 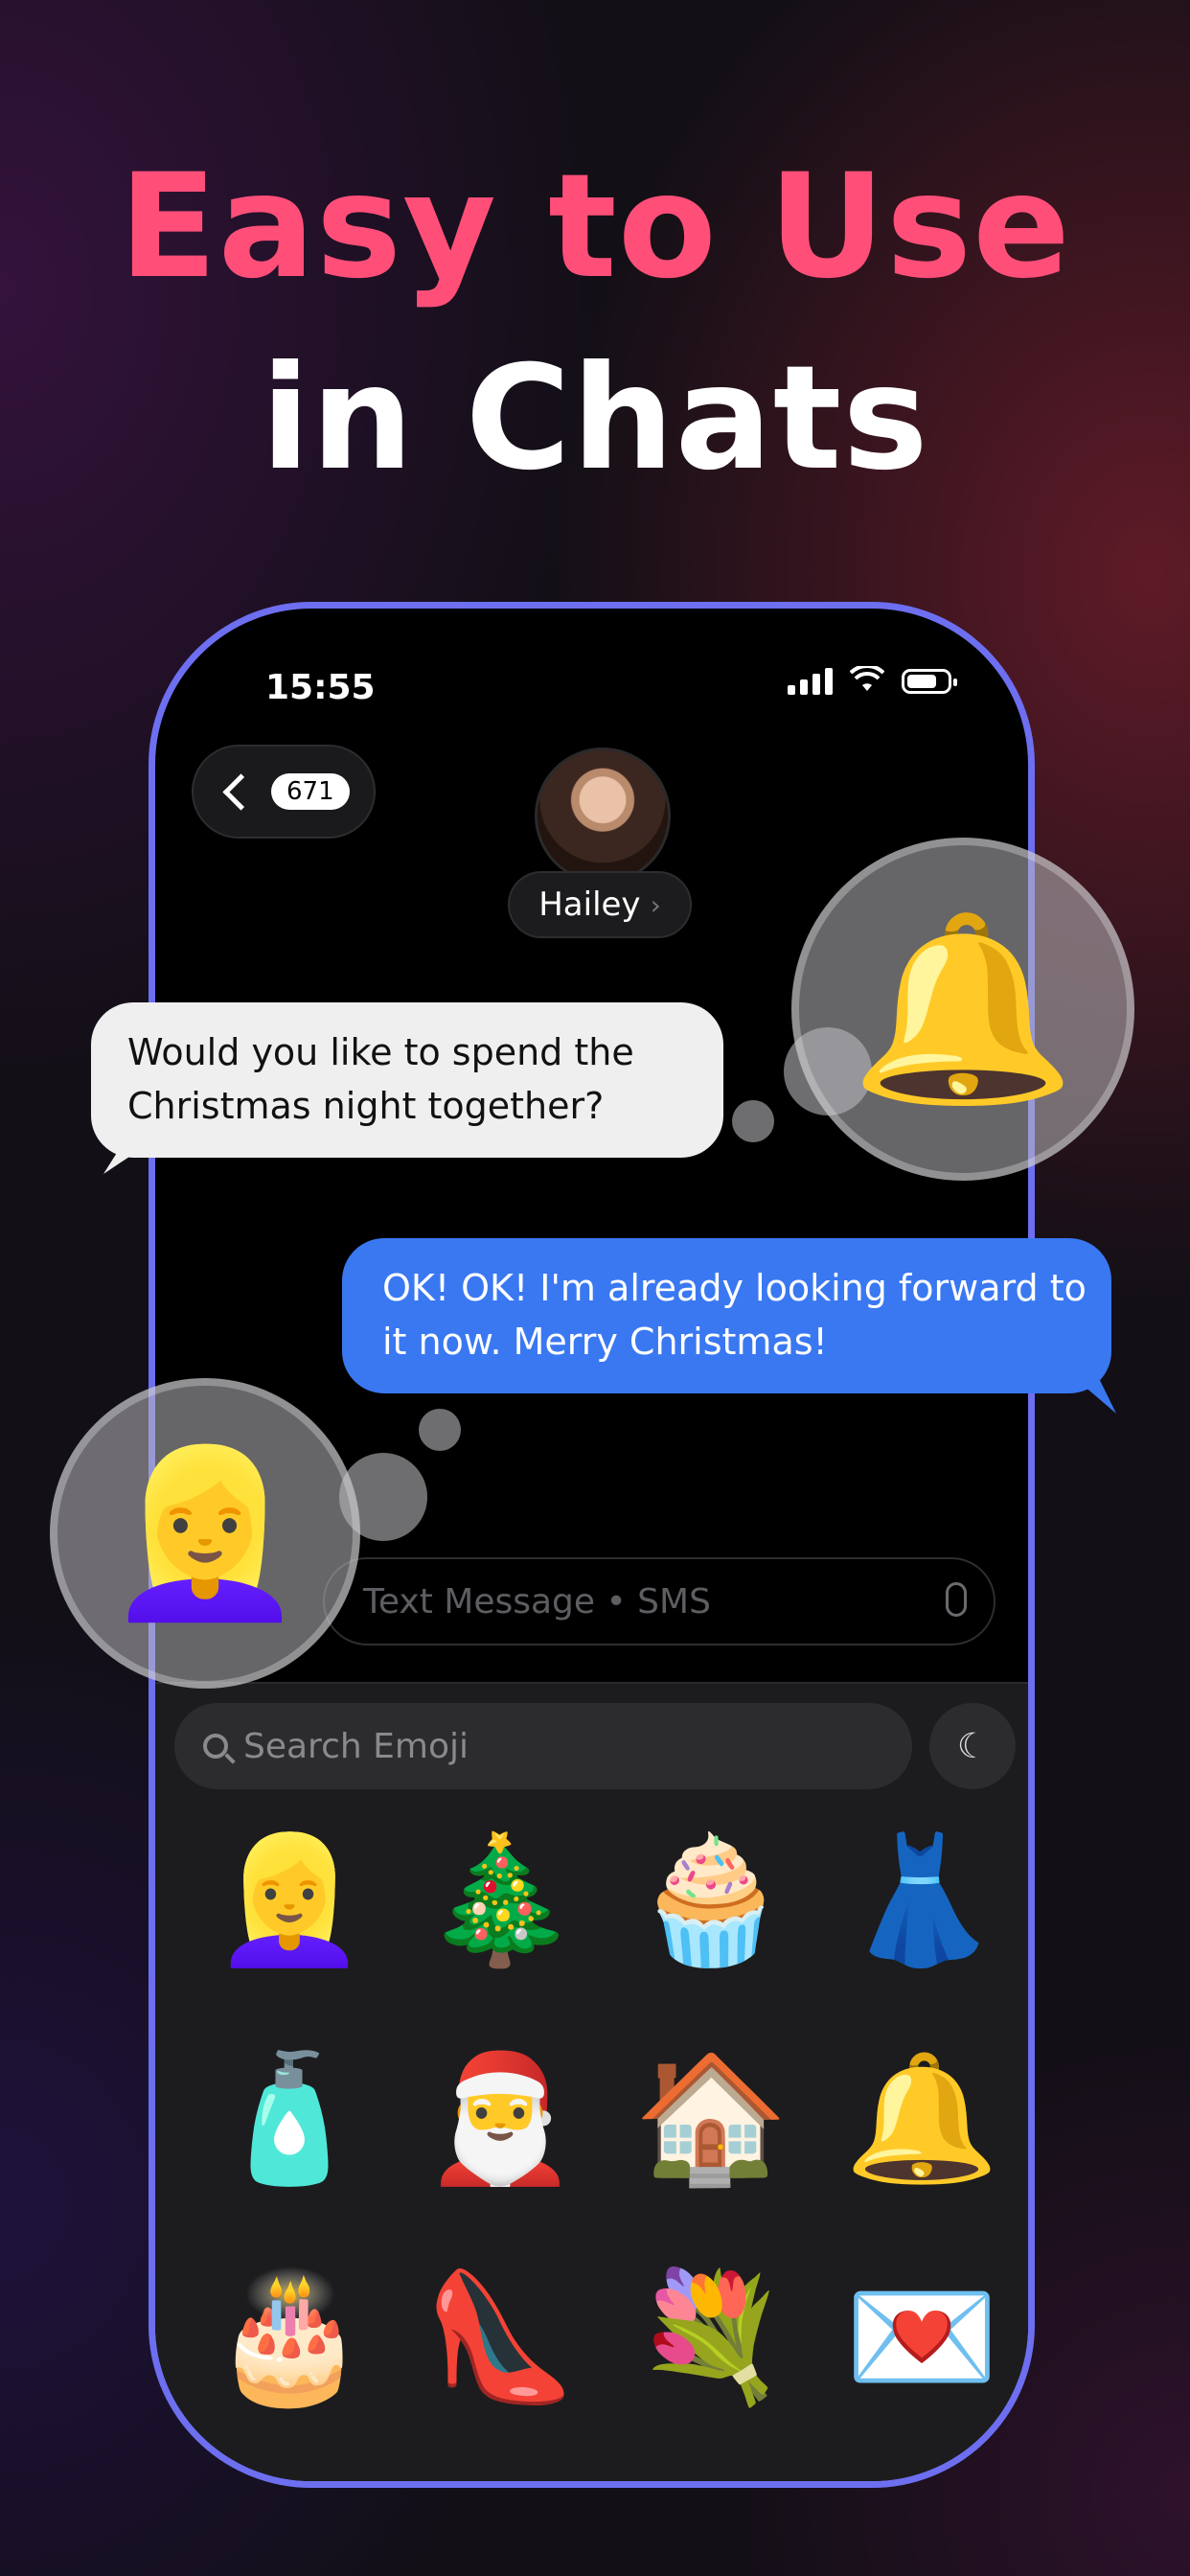 What do you see at coordinates (500, 2118) in the screenshot?
I see `sticker-item: 🎅` at bounding box center [500, 2118].